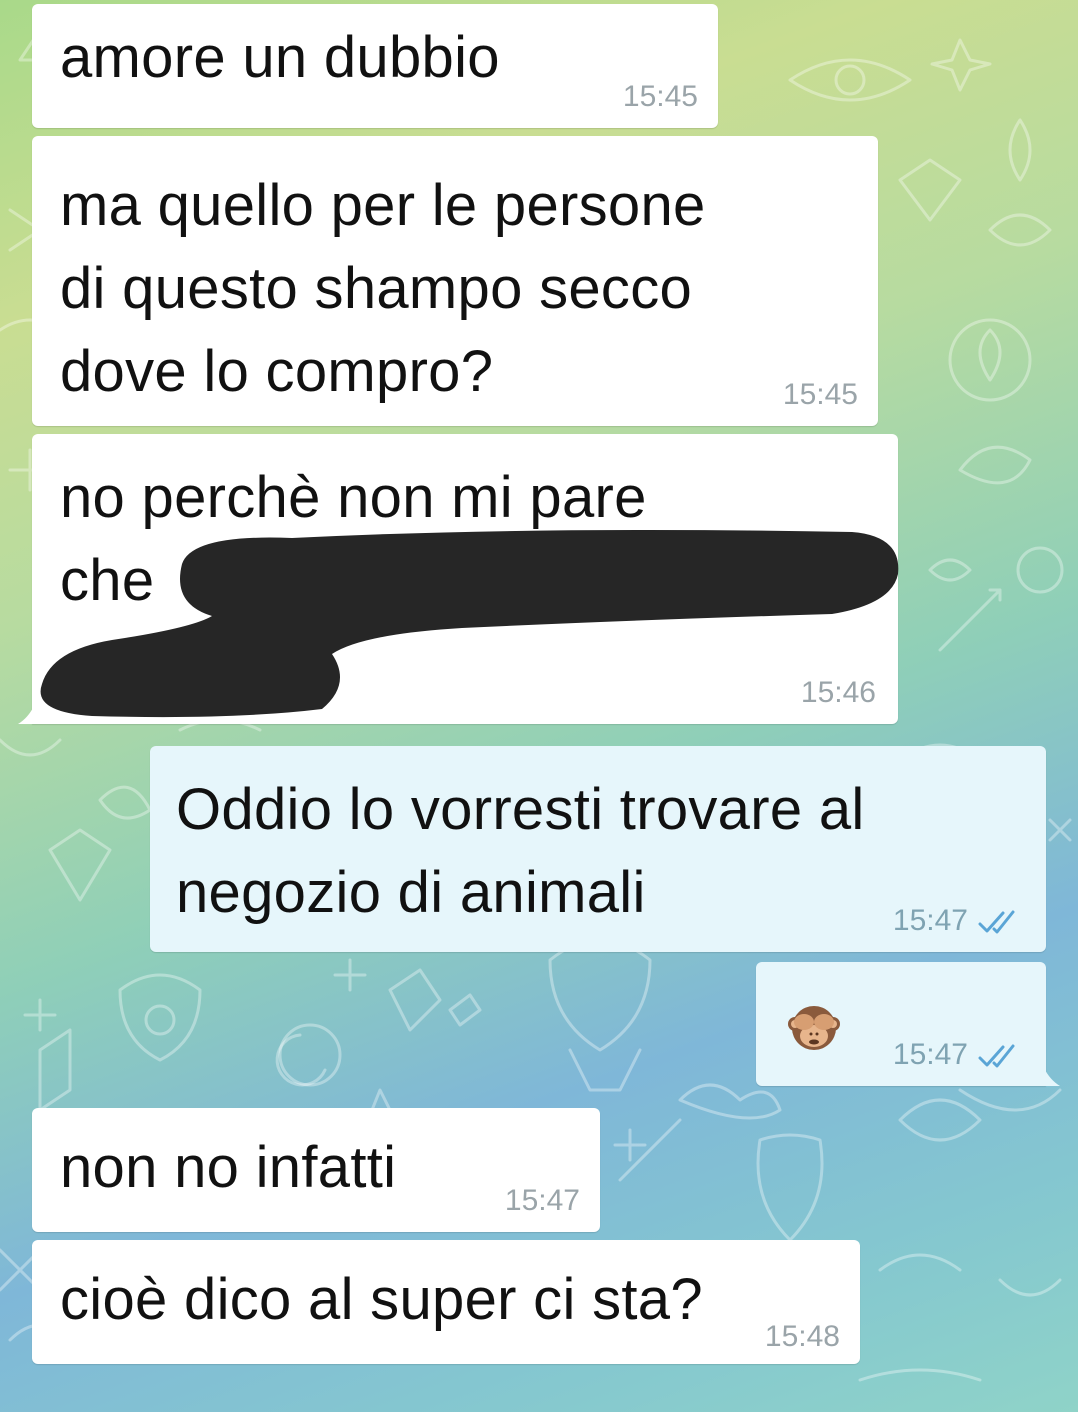 The image size is (1078, 1412). What do you see at coordinates (381, 1299) in the screenshot?
I see `message-text: cioè dico al super ci sta?` at bounding box center [381, 1299].